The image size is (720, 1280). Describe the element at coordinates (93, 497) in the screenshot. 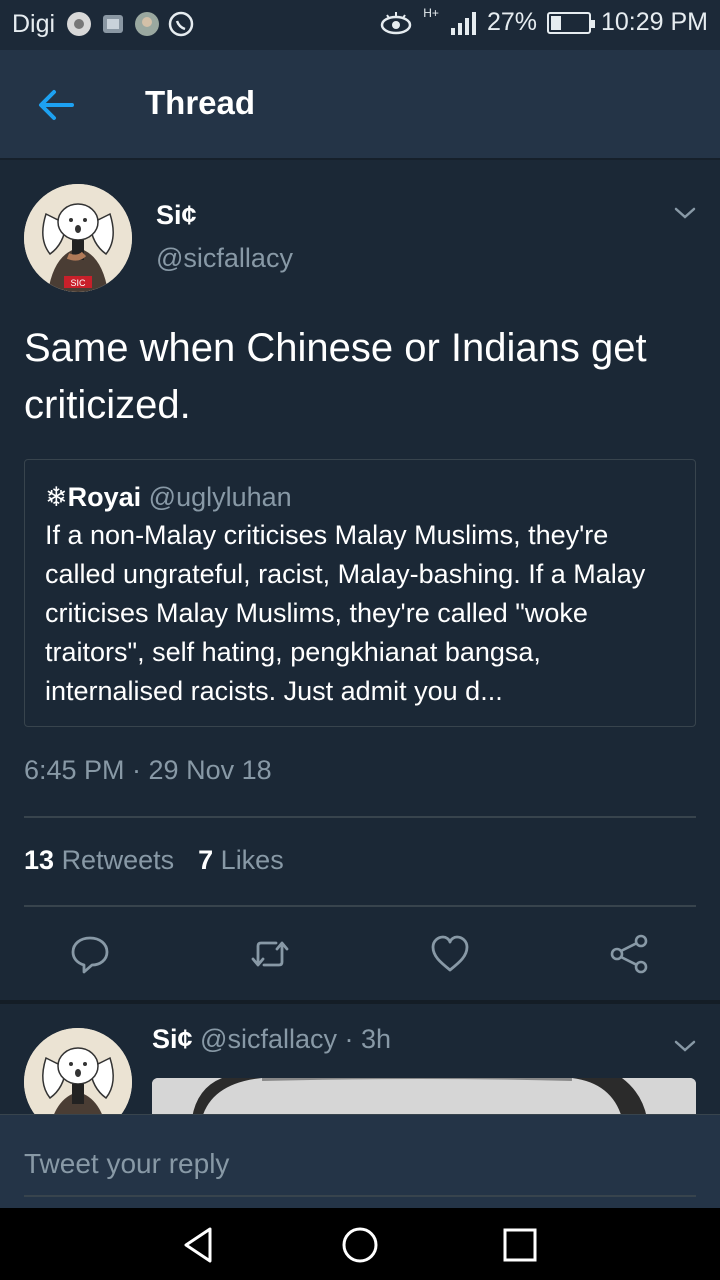

I see `quoted-author-name: ❄Royai` at that location.